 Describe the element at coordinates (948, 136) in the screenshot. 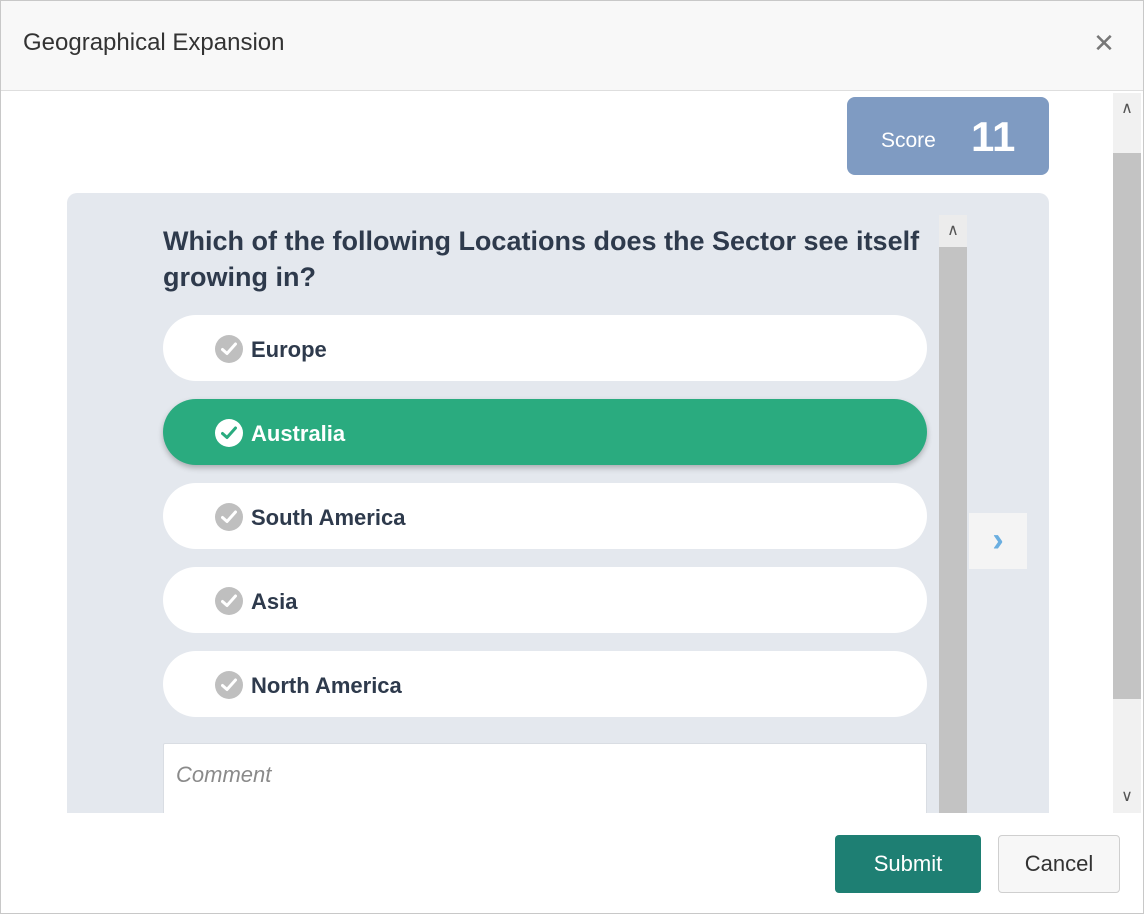

I see `score-badge: Score 11` at that location.